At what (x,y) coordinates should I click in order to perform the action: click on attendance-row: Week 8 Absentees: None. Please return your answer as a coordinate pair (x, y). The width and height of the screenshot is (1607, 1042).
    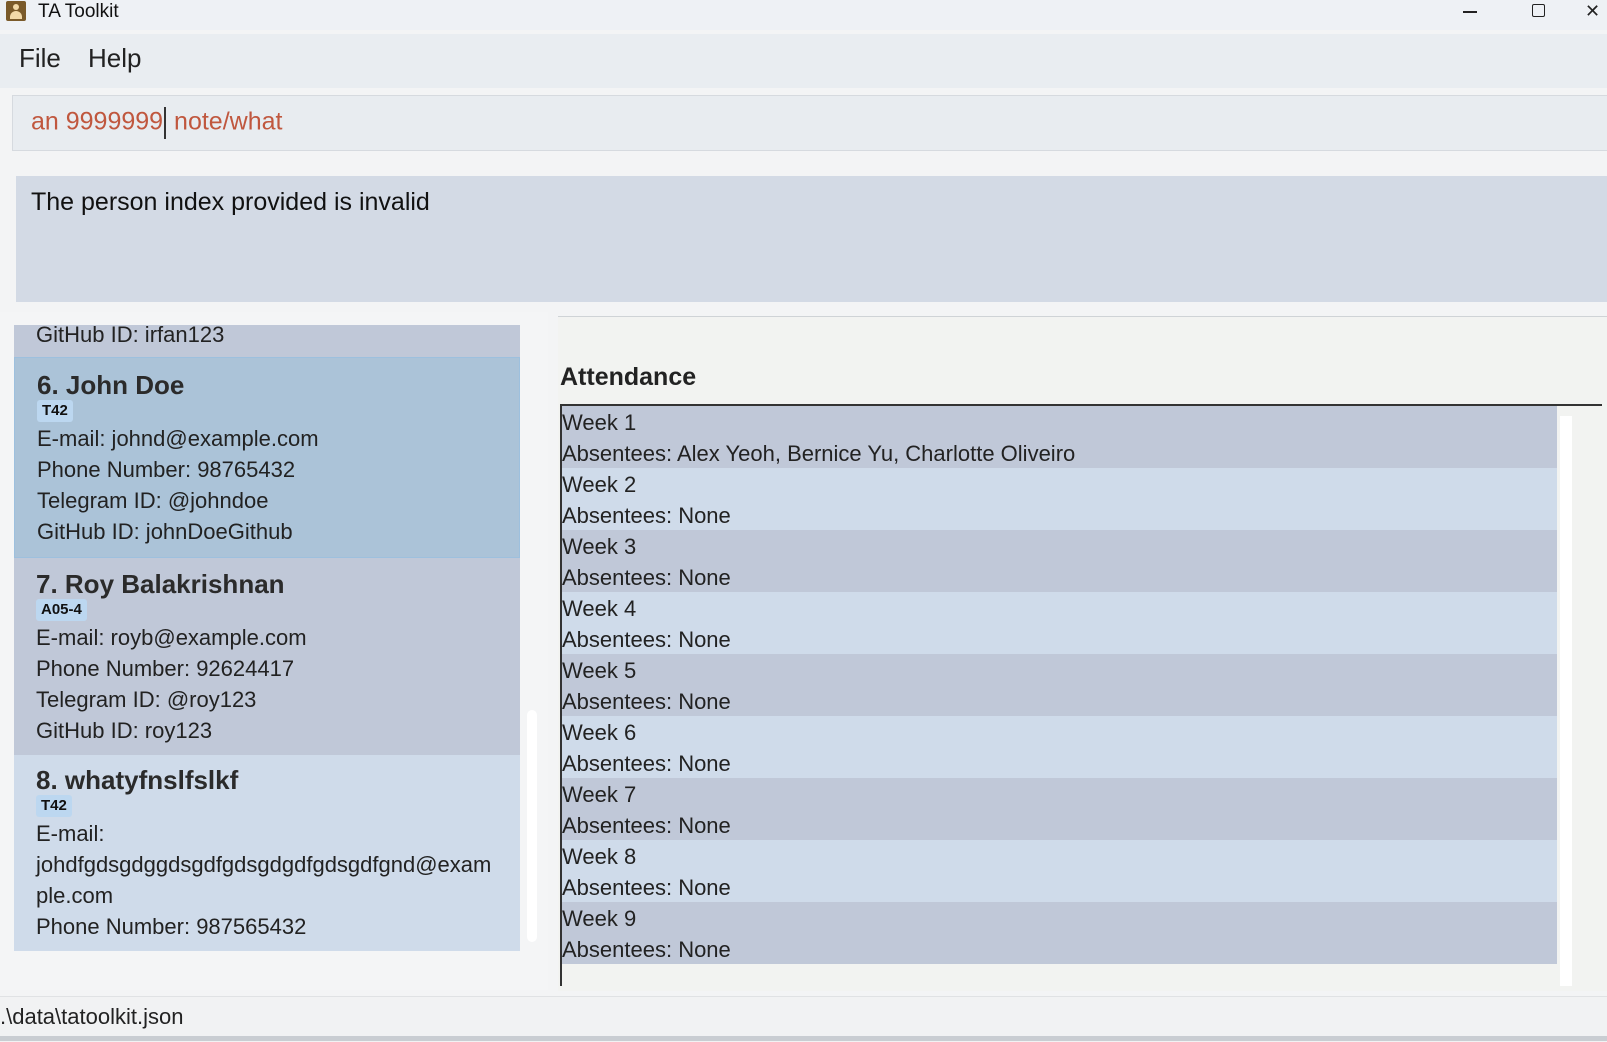
    Looking at the image, I should click on (1059, 871).